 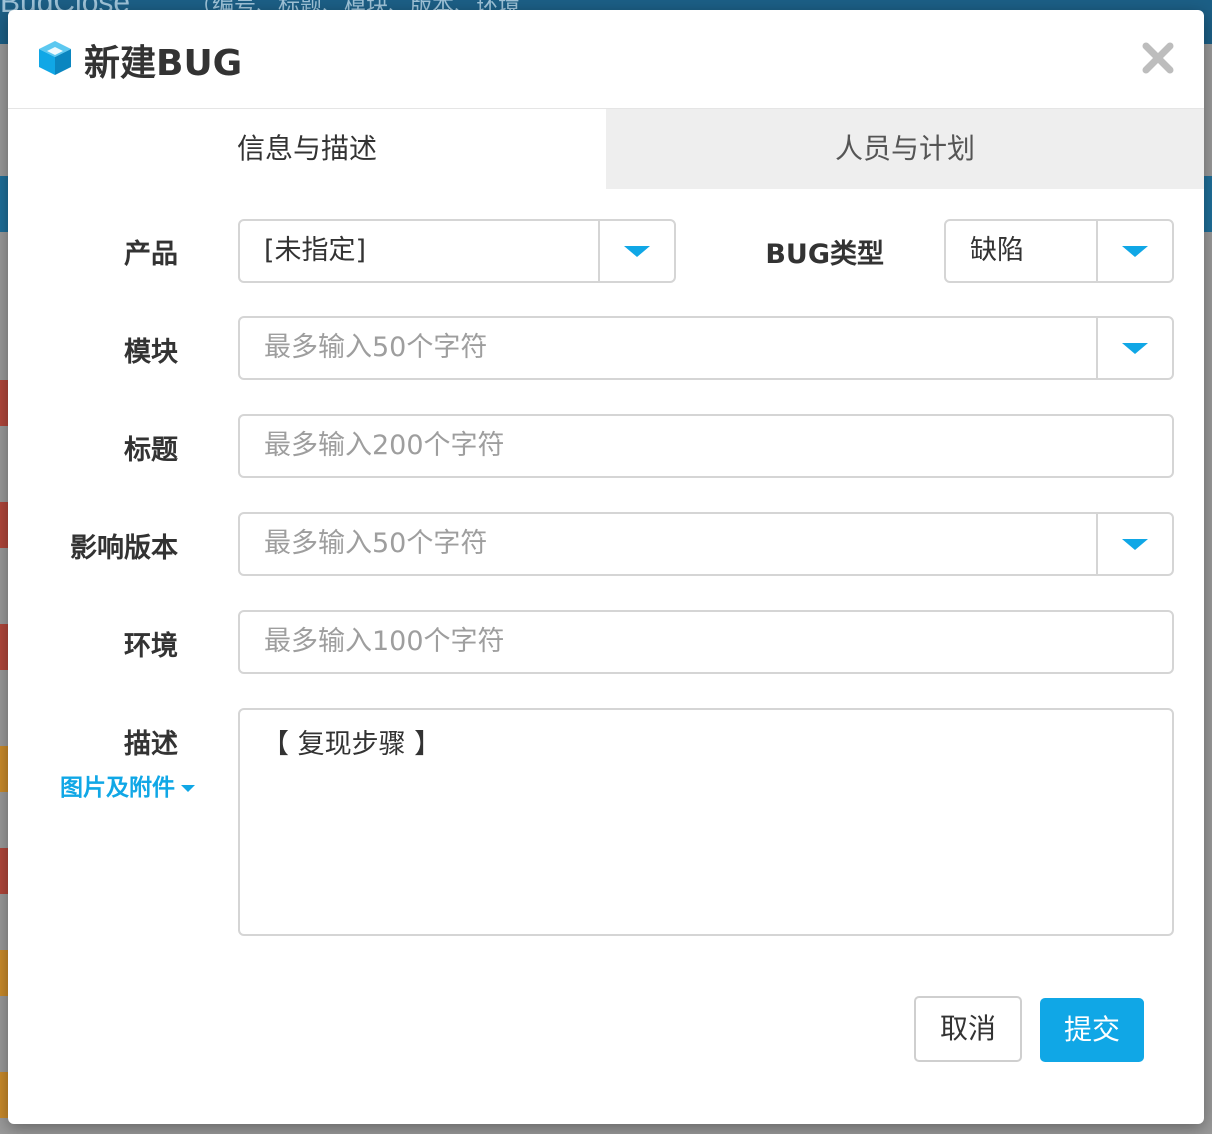 I want to click on dialog-header: 新建BUG, so click(x=606, y=59).